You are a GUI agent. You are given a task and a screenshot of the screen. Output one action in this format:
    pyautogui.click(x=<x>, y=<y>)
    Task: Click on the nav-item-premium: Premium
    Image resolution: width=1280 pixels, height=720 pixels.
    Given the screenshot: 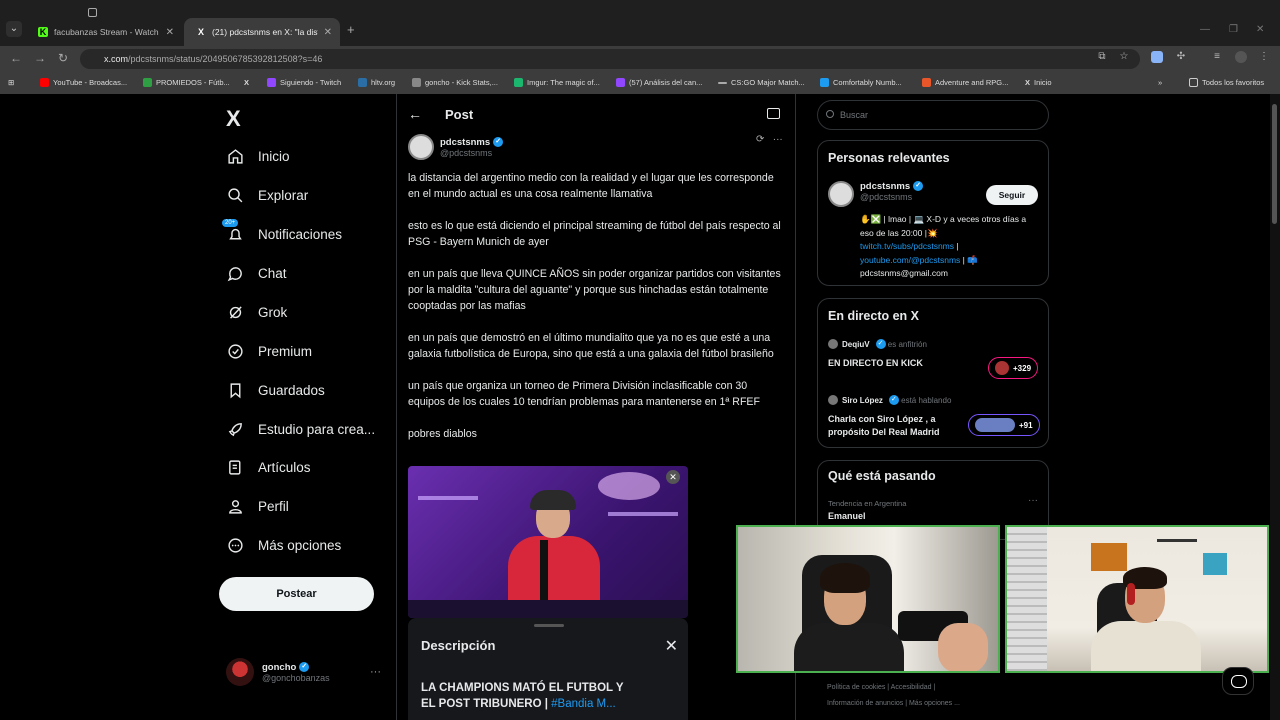 What is the action you would take?
    pyautogui.click(x=269, y=351)
    